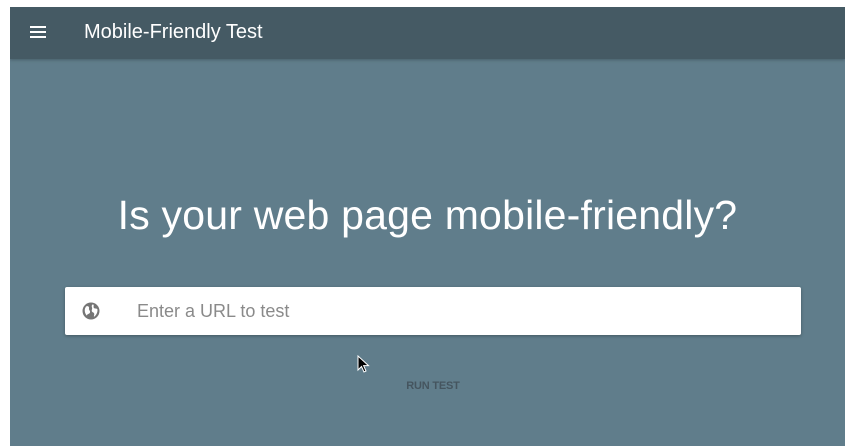 The height and width of the screenshot is (446, 845). I want to click on run-test-button: RUN TEST, so click(433, 386).